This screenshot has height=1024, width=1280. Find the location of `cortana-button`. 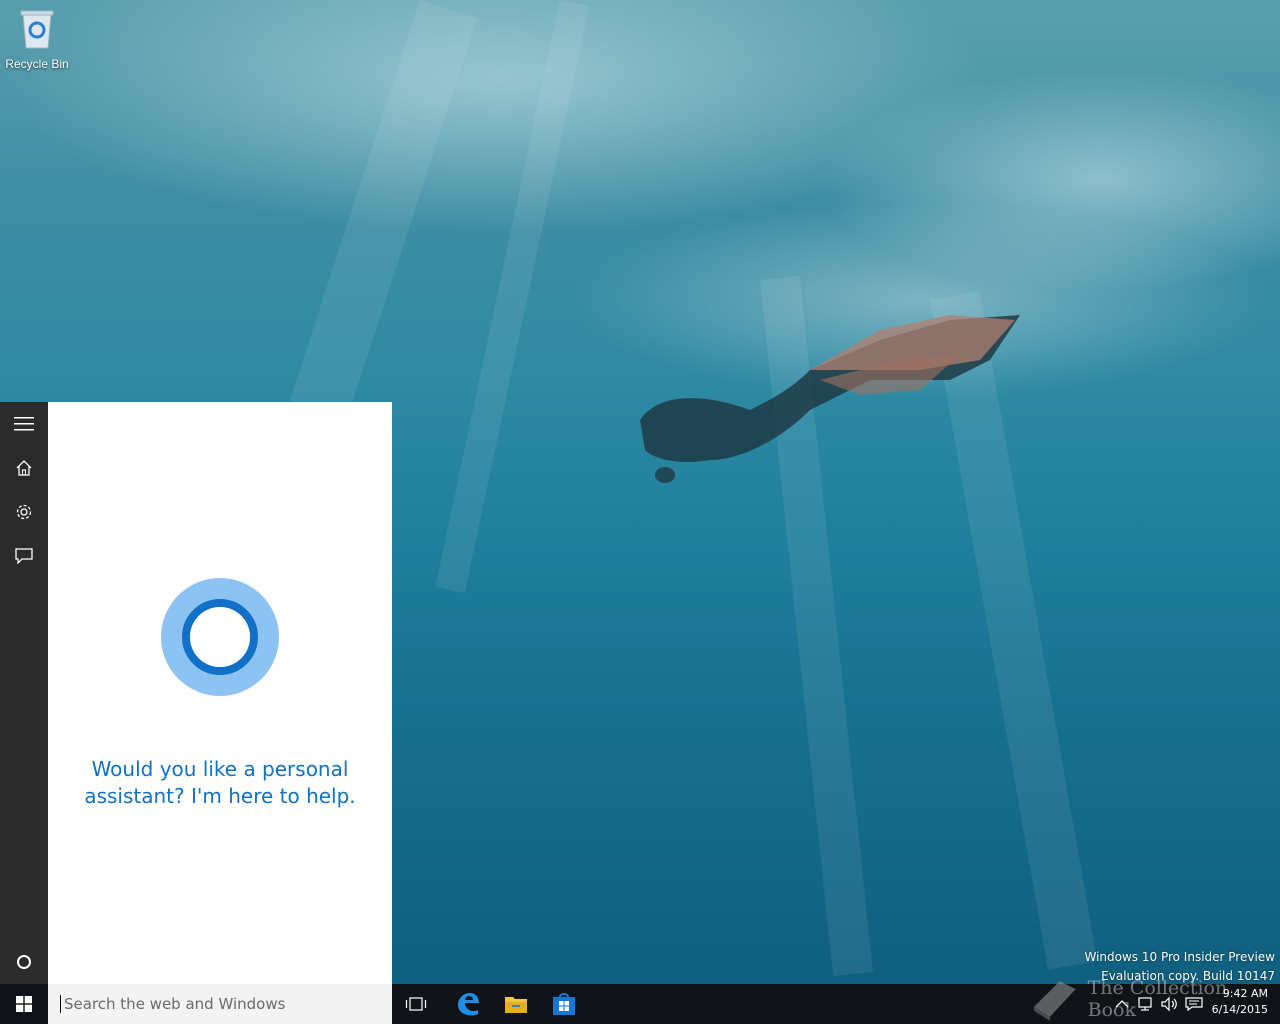

cortana-button is located at coordinates (24, 962).